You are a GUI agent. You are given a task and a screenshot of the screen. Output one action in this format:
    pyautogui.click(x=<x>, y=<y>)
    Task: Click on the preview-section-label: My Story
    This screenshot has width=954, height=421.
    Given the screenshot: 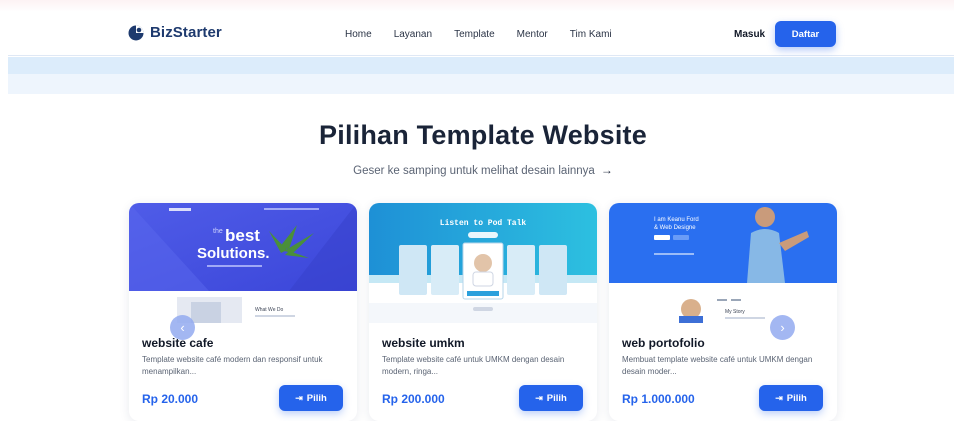 What is the action you would take?
    pyautogui.click(x=735, y=312)
    